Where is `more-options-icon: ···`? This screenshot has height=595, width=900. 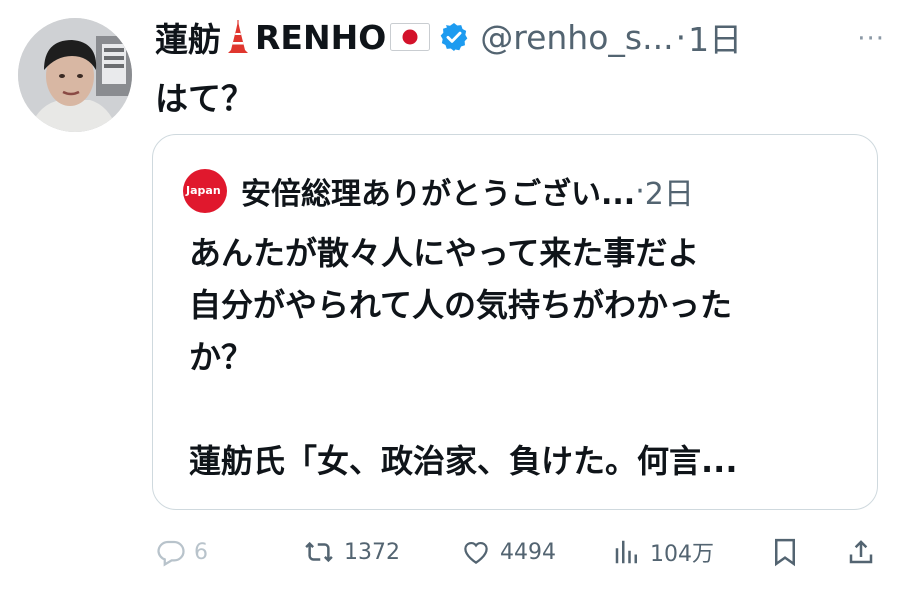
more-options-icon: ··· is located at coordinates (871, 39).